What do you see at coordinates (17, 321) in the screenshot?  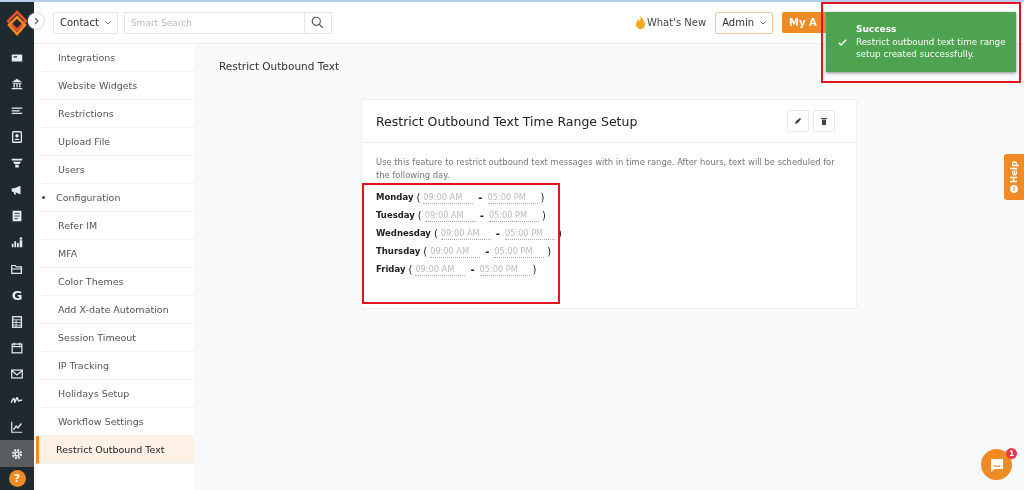 I see `table-icon` at bounding box center [17, 321].